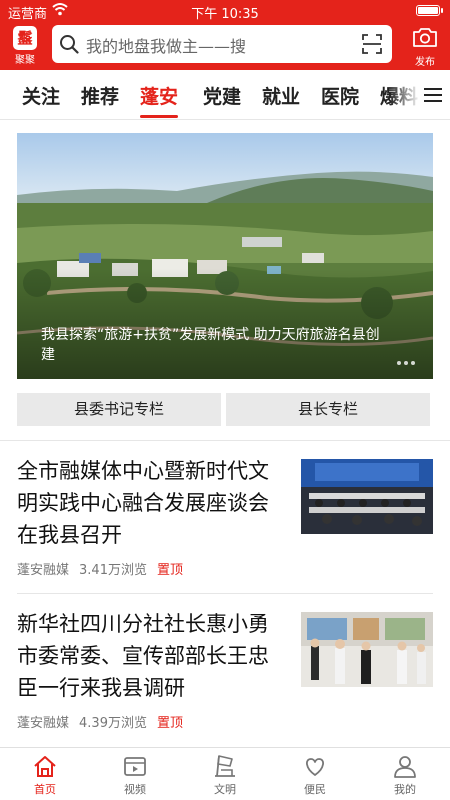 Image resolution: width=450 pixels, height=800 pixels. I want to click on user-icon, so click(405, 767).